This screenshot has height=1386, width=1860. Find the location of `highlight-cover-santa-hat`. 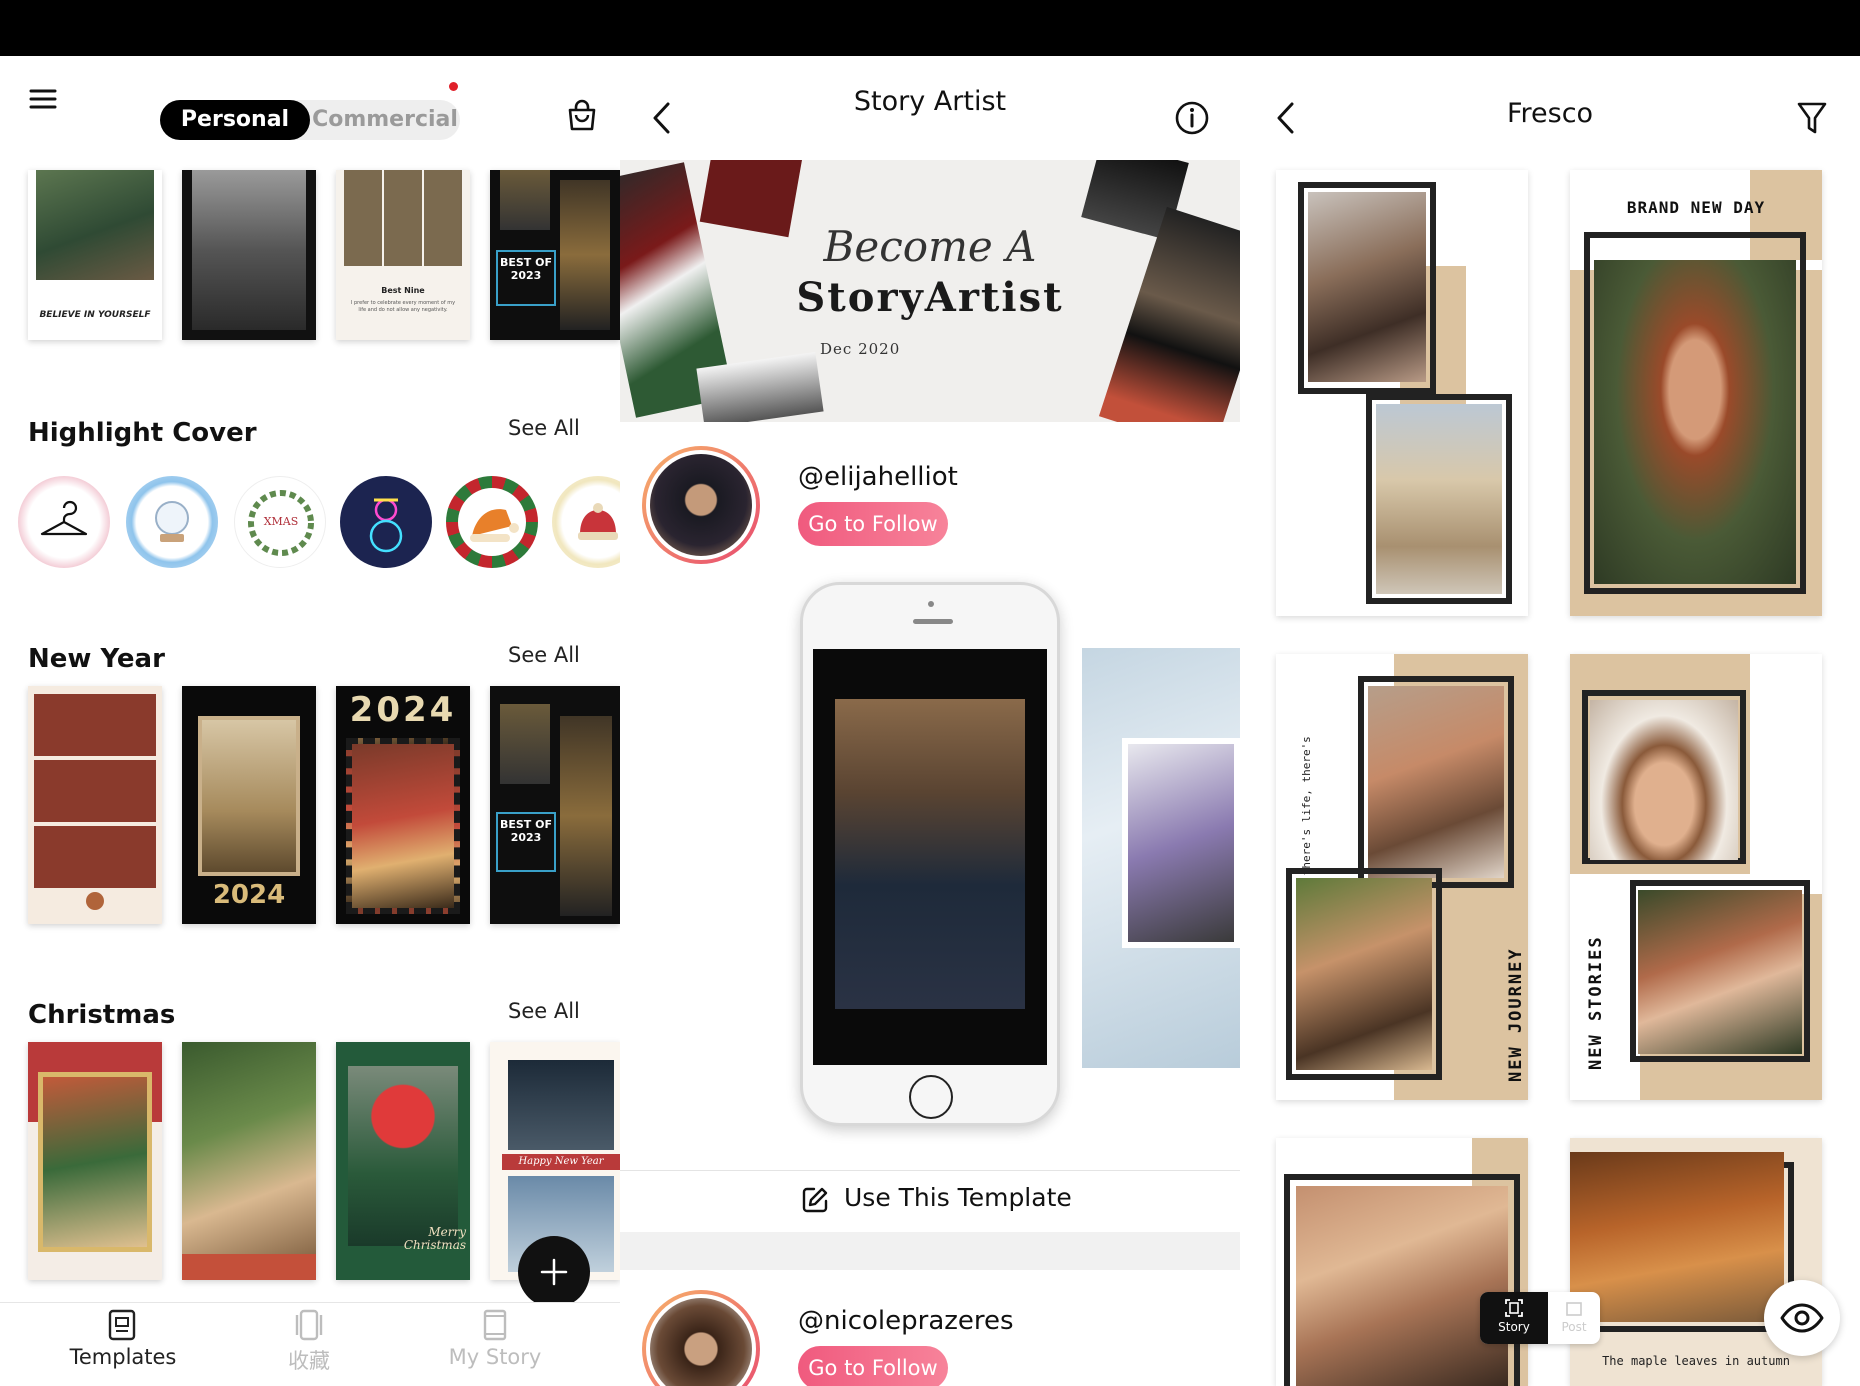

highlight-cover-santa-hat is located at coordinates (492, 522).